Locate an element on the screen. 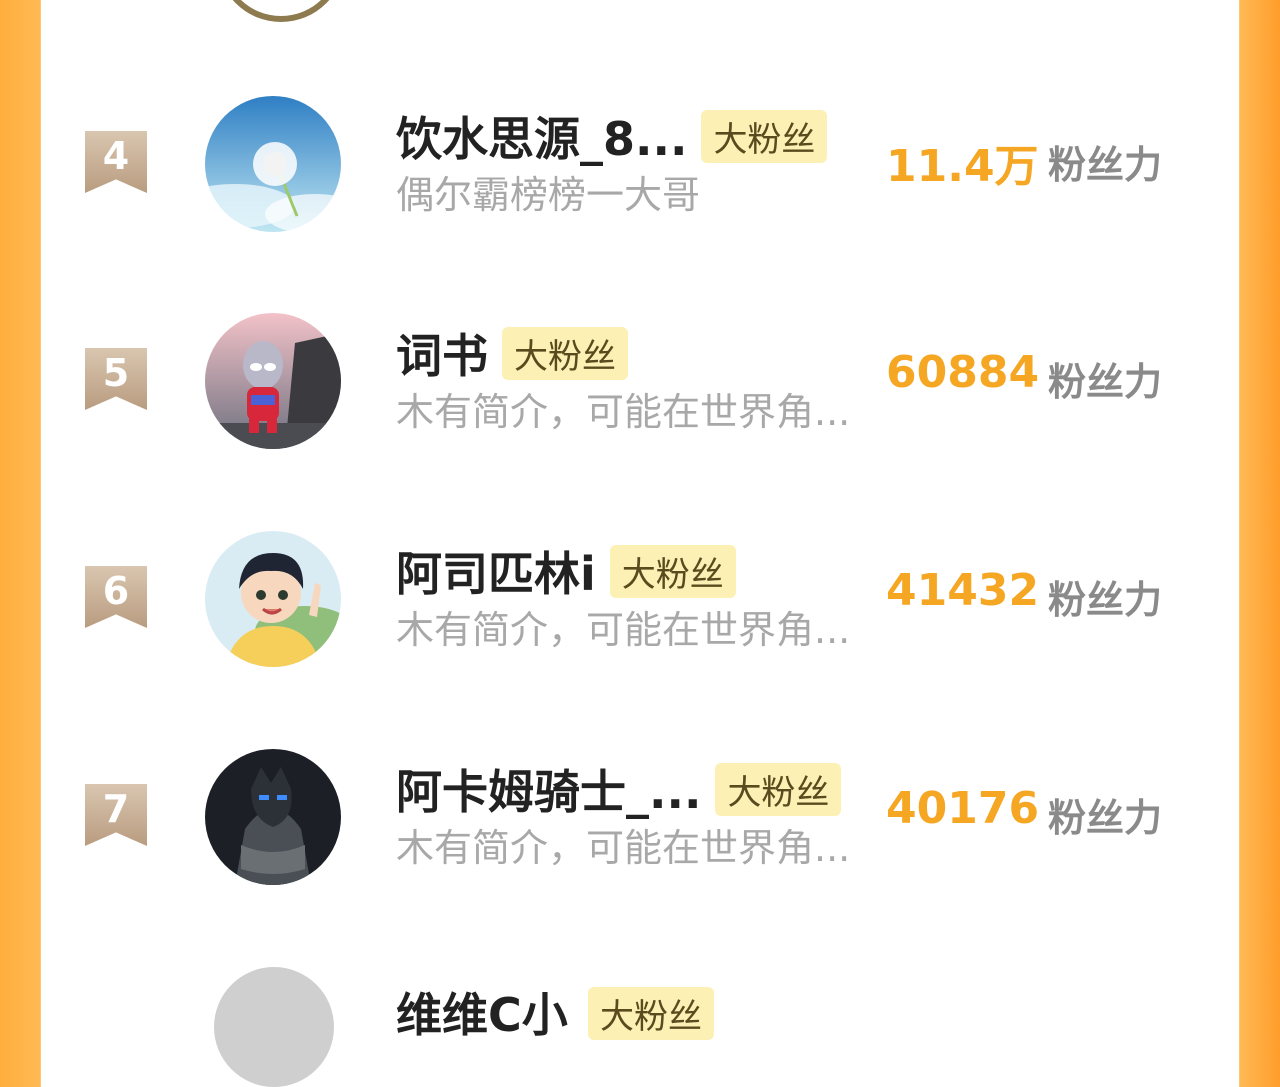 Image resolution: width=1280 pixels, height=1087 pixels. leaderboard-row-7: 7 阿卡姆骑士_... 大粉丝 木有简介，可能在世界角... 40176 粉丝力 is located at coordinates (640, 814).